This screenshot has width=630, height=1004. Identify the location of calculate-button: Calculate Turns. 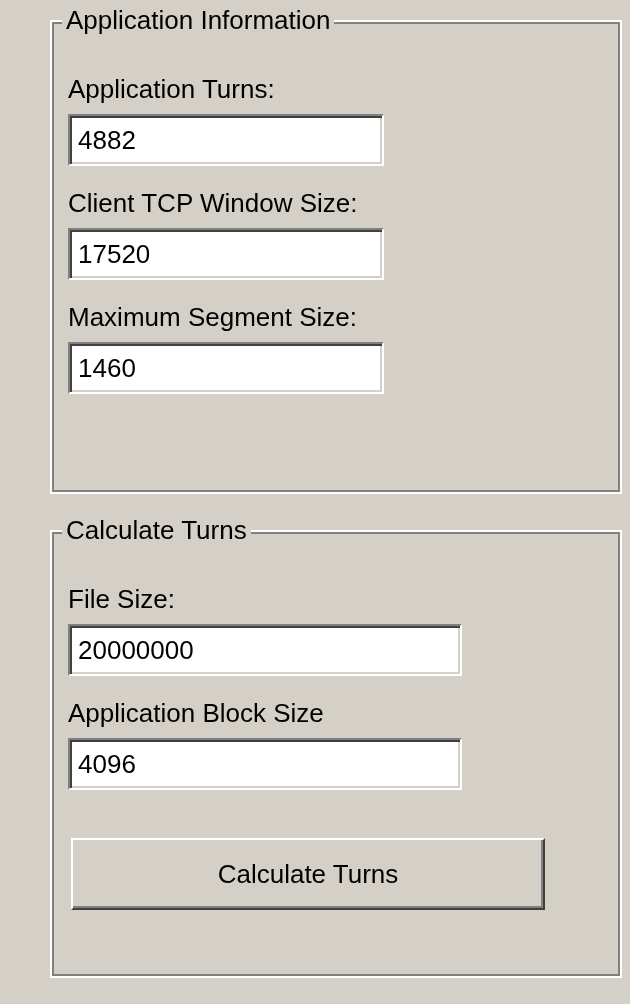
(308, 874).